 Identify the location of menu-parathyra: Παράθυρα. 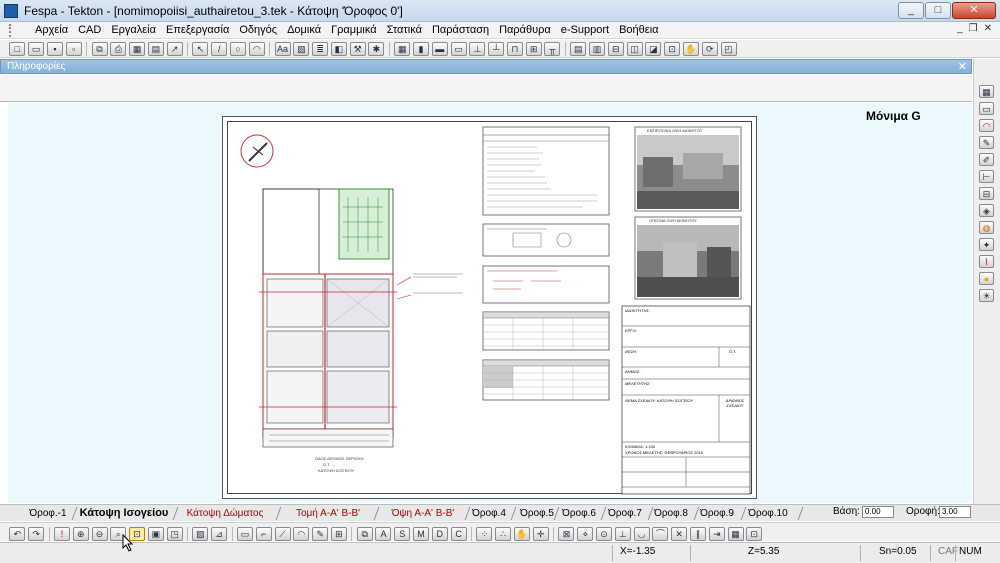
(525, 30).